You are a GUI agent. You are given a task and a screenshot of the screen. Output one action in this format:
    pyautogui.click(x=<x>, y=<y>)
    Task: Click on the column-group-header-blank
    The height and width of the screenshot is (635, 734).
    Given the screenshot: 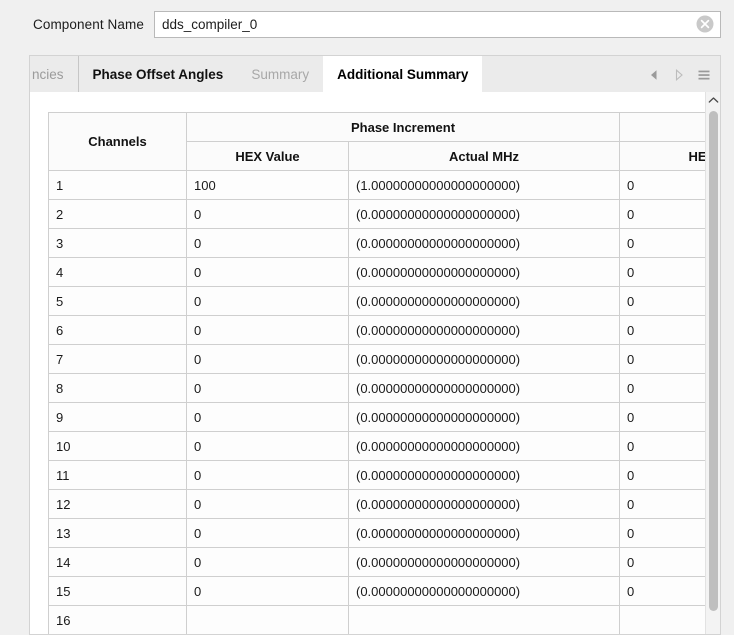 What is the action you would take?
    pyautogui.click(x=662, y=127)
    